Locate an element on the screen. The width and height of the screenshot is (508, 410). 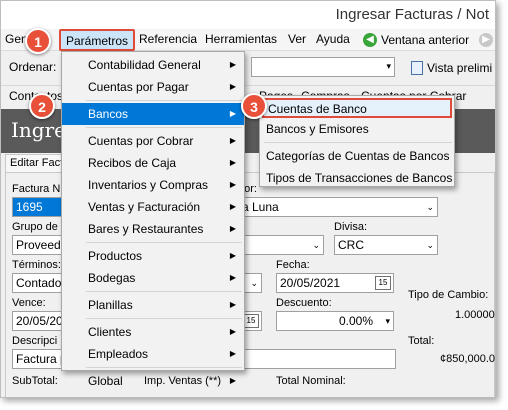
menu-item-label: Bancos is located at coordinates (108, 114).